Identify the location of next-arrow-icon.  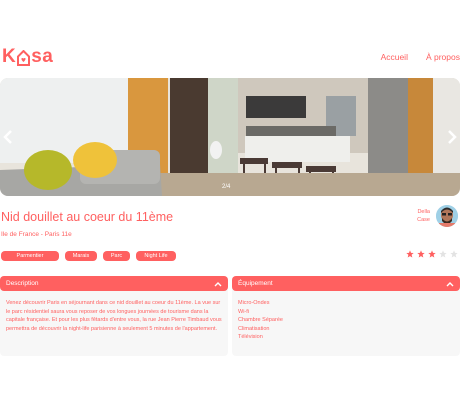
(452, 137).